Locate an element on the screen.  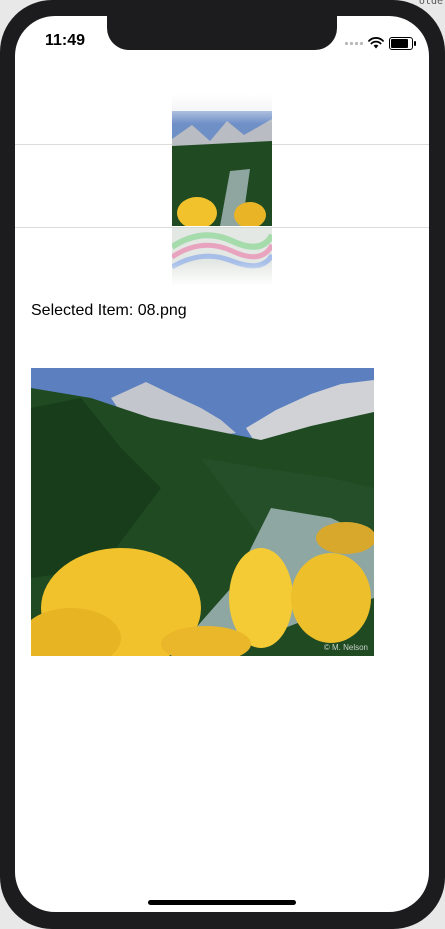
notch is located at coordinates (222, 33).